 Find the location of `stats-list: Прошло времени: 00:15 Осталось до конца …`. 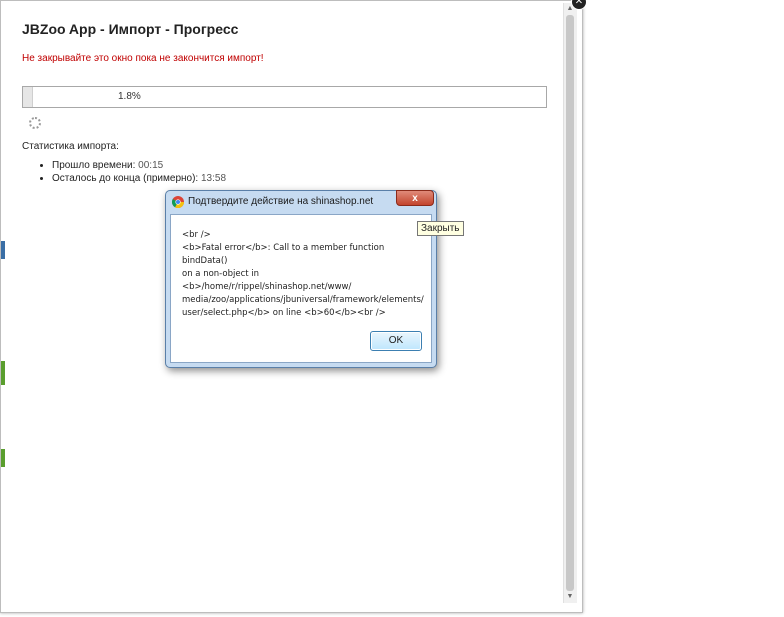

stats-list: Прошло времени: 00:15 Осталось до конца … is located at coordinates (124, 172).